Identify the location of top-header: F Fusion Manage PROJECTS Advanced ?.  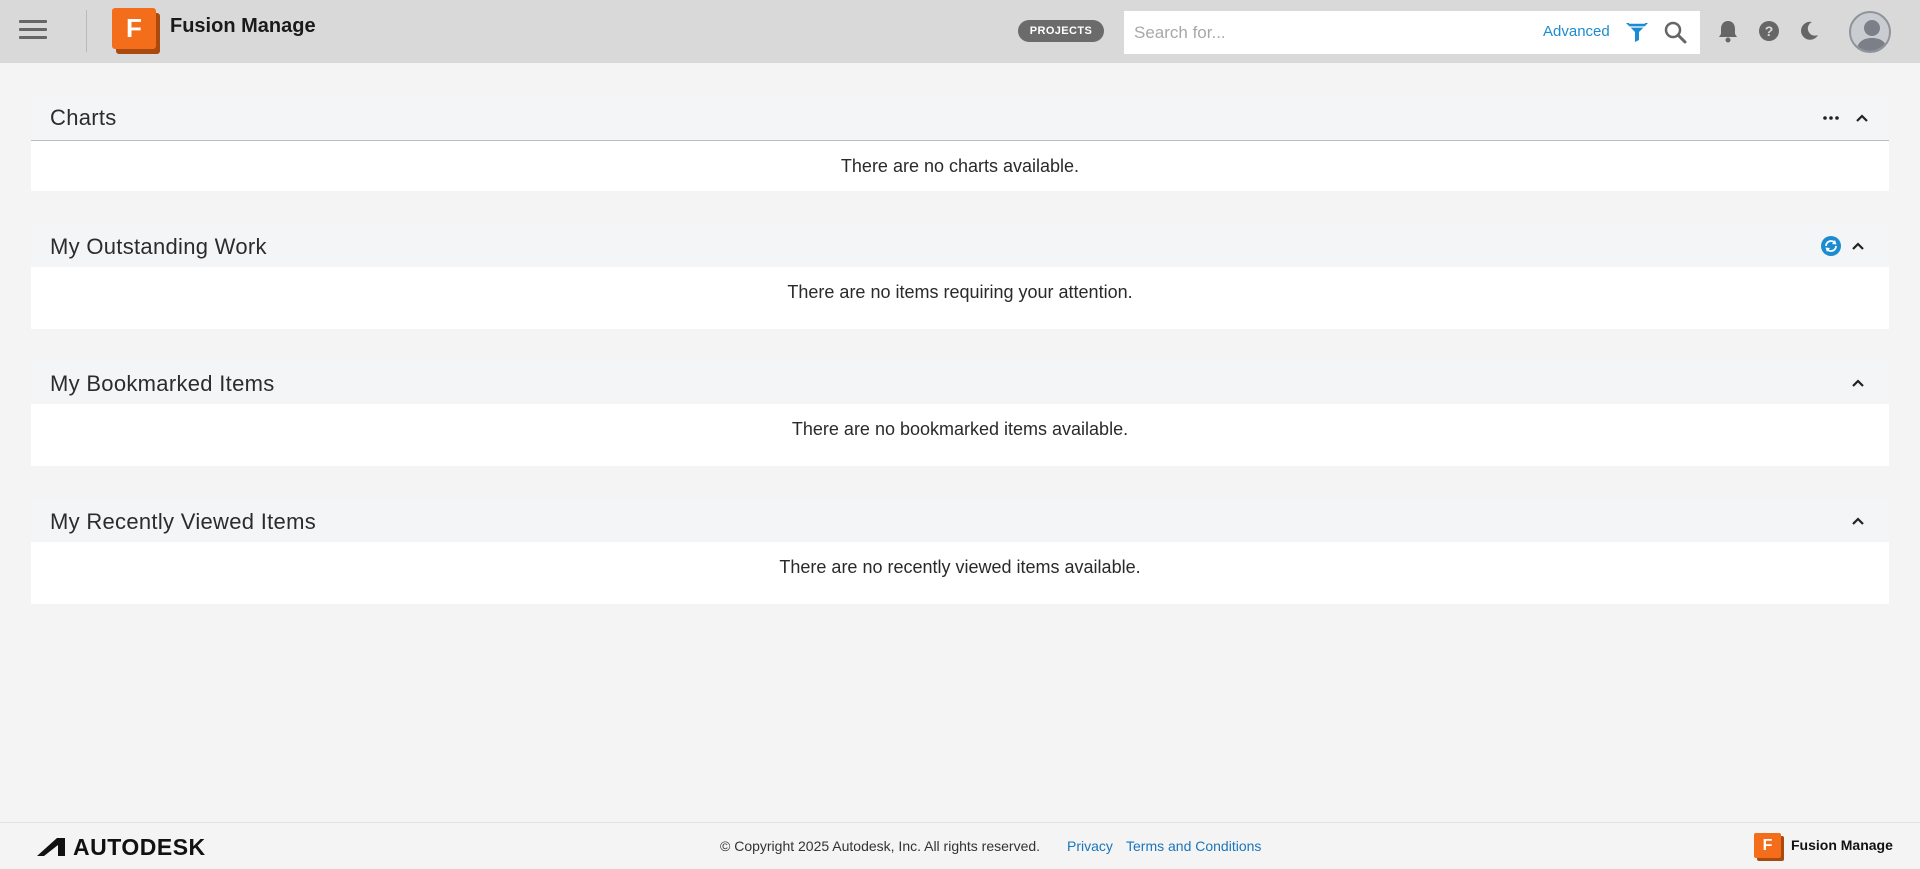
(960, 31).